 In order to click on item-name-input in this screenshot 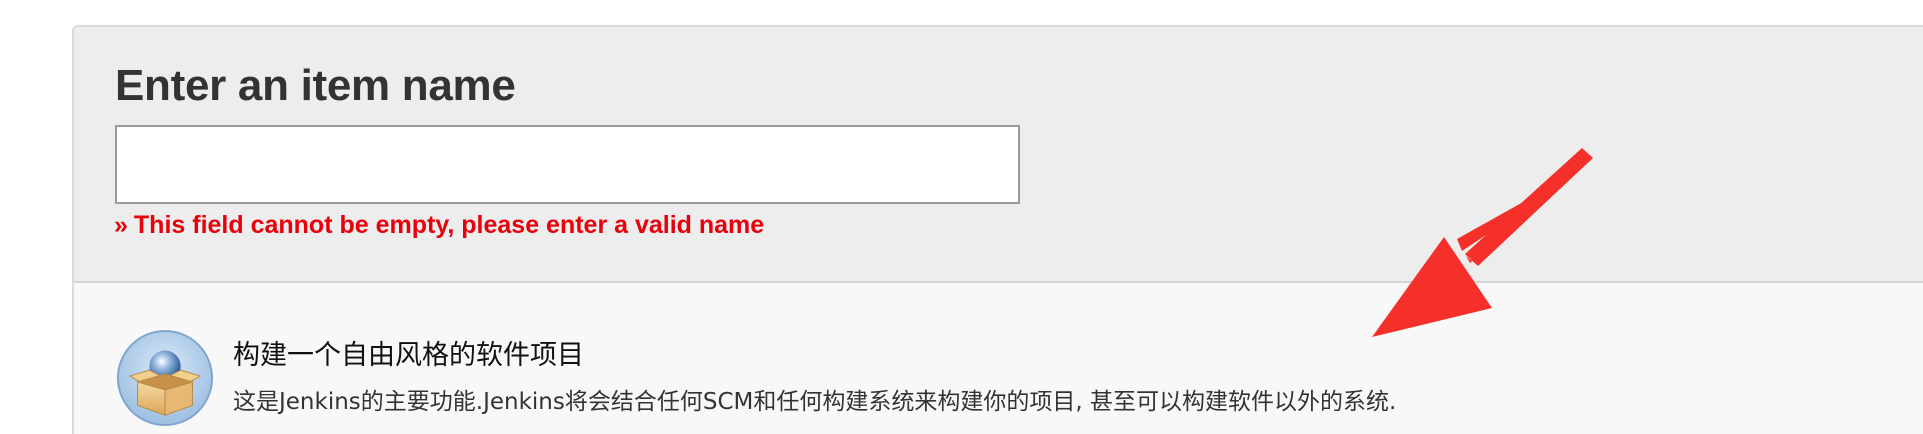, I will do `click(567, 164)`.